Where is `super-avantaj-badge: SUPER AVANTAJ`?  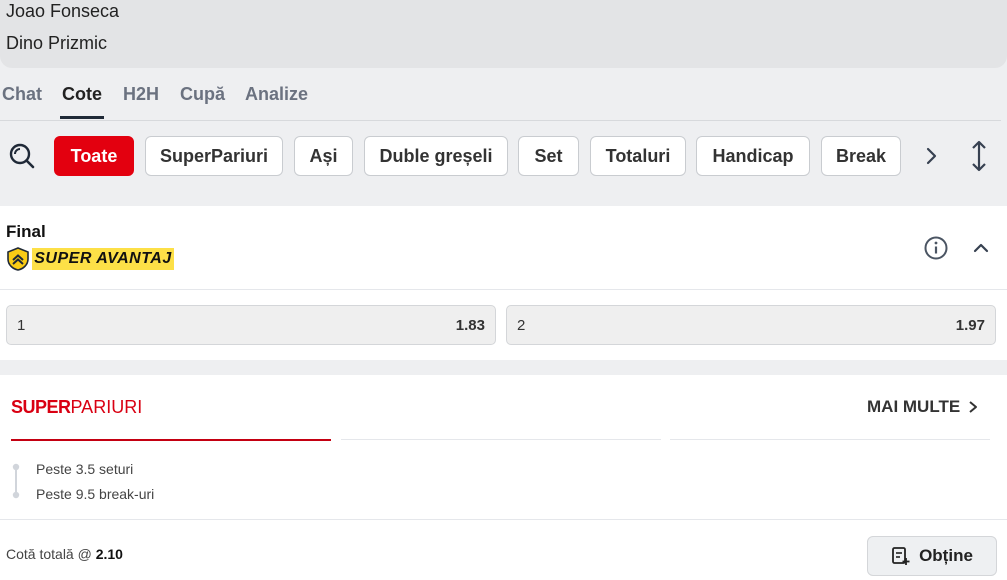 super-avantaj-badge: SUPER AVANTAJ is located at coordinates (90, 259).